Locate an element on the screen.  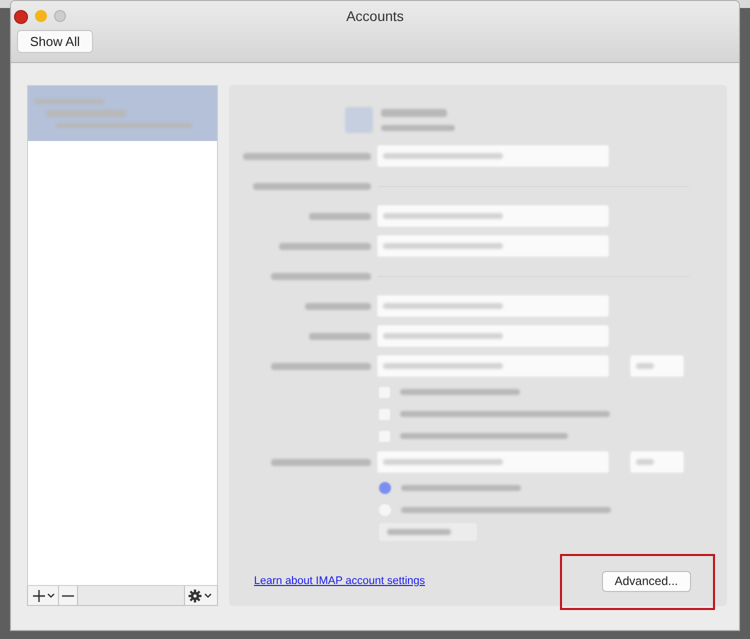
action-menu-button is located at coordinates (200, 595).